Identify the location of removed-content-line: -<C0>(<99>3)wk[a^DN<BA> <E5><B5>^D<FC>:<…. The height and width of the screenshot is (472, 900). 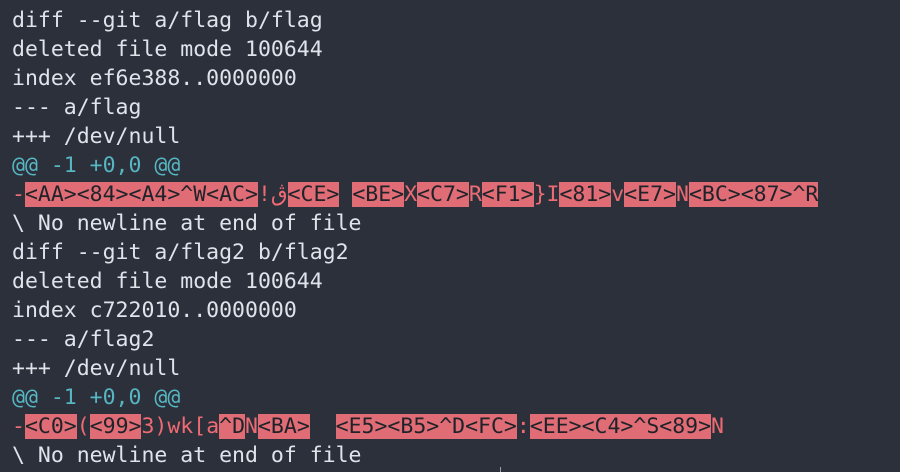
(456, 426).